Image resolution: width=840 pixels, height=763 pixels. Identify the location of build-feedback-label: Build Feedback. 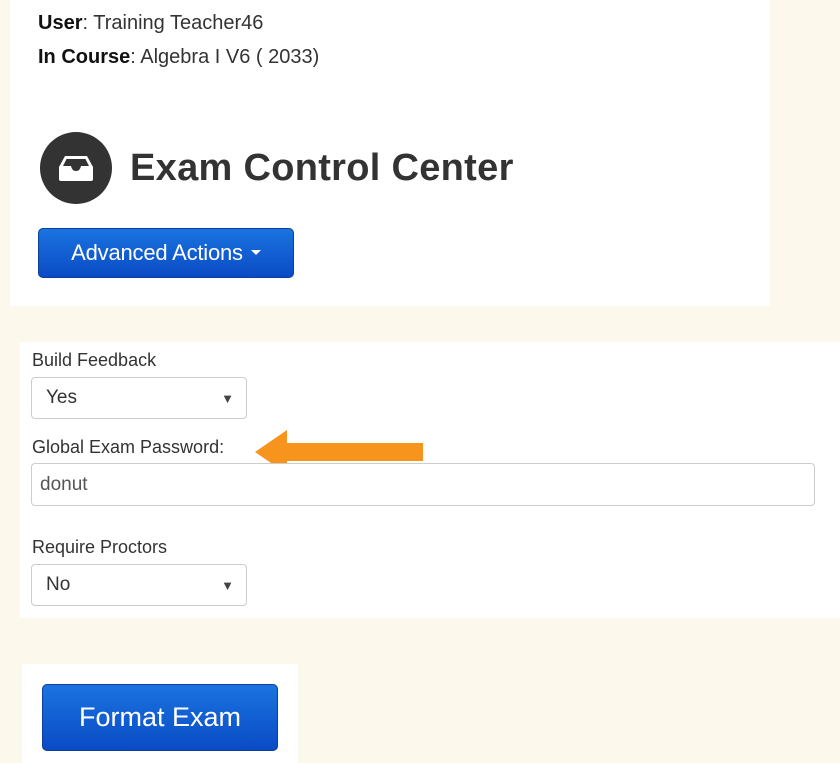
(94, 360).